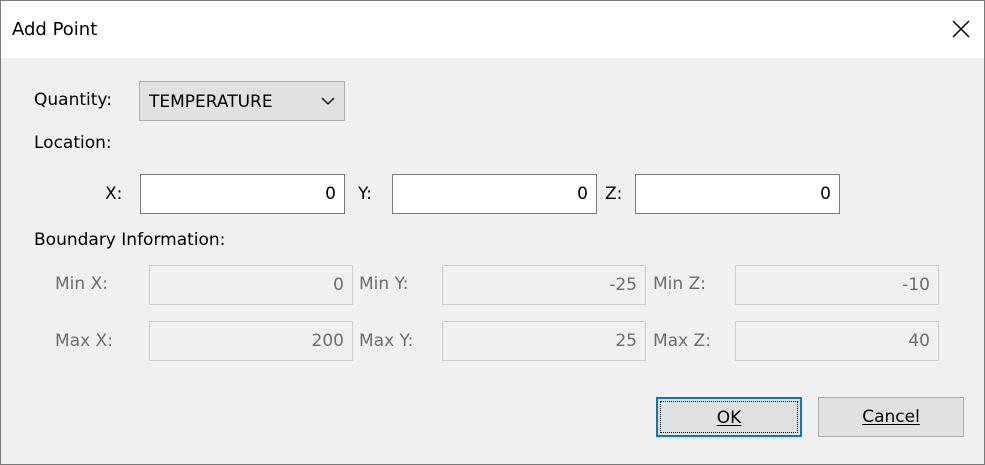 This screenshot has height=465, width=985. I want to click on max-y-field: 25, so click(544, 341).